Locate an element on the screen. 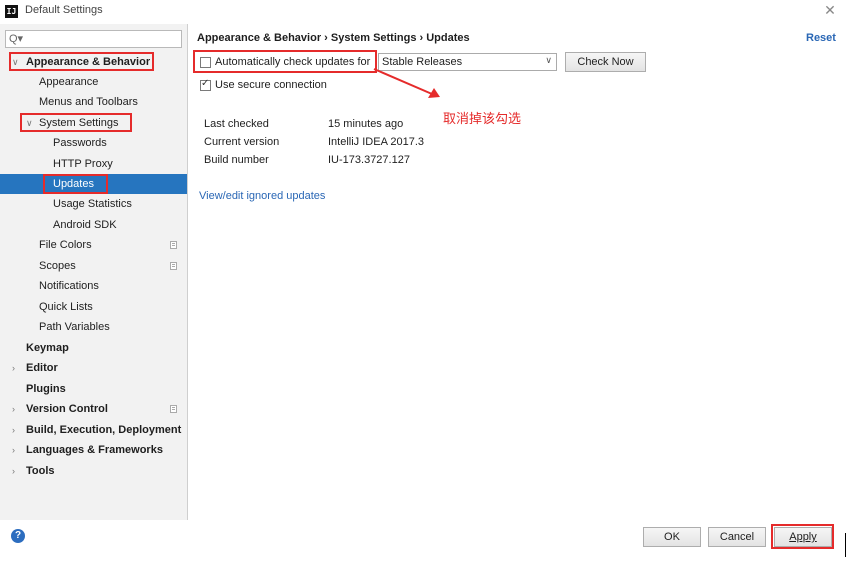 This screenshot has height=564, width=865. text-cursor is located at coordinates (845, 545).